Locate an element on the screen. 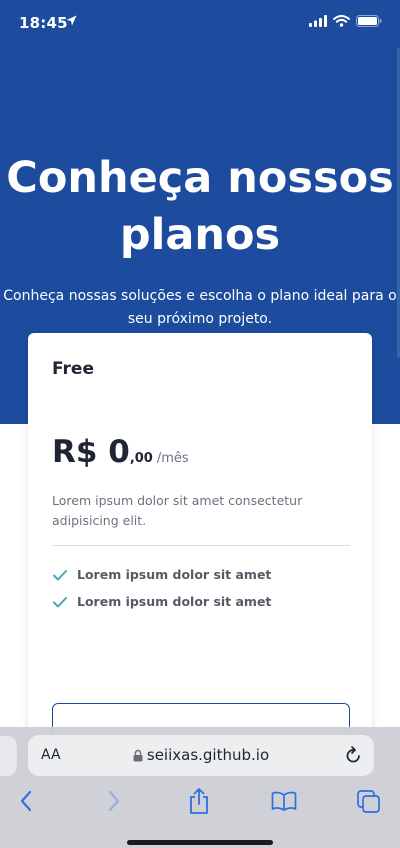  home-indicator is located at coordinates (200, 842).